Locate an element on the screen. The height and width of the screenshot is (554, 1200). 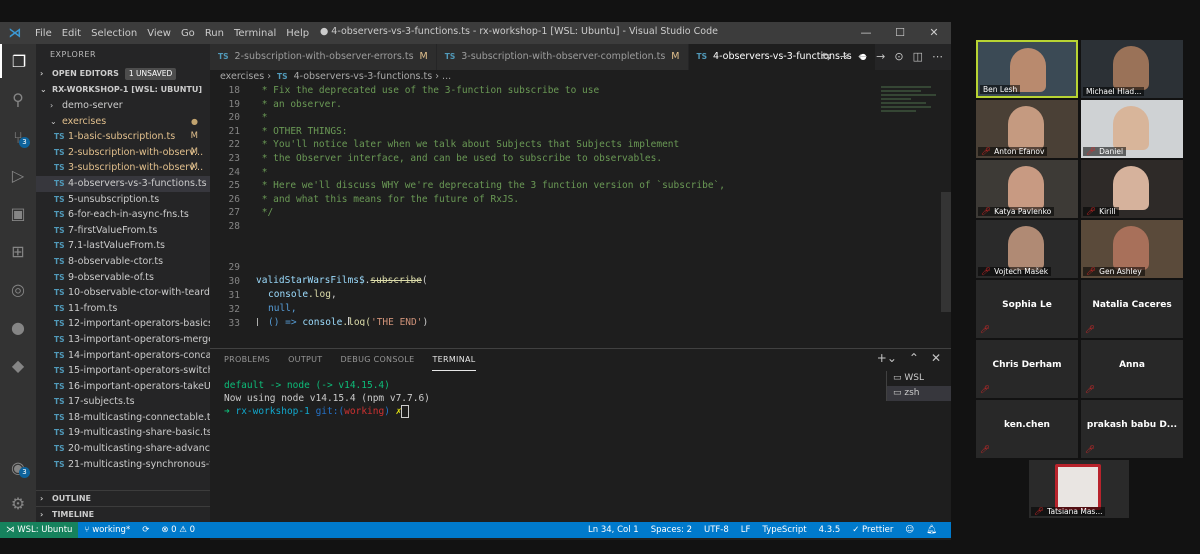
arrow-right-icon: → is located at coordinates (880, 57).